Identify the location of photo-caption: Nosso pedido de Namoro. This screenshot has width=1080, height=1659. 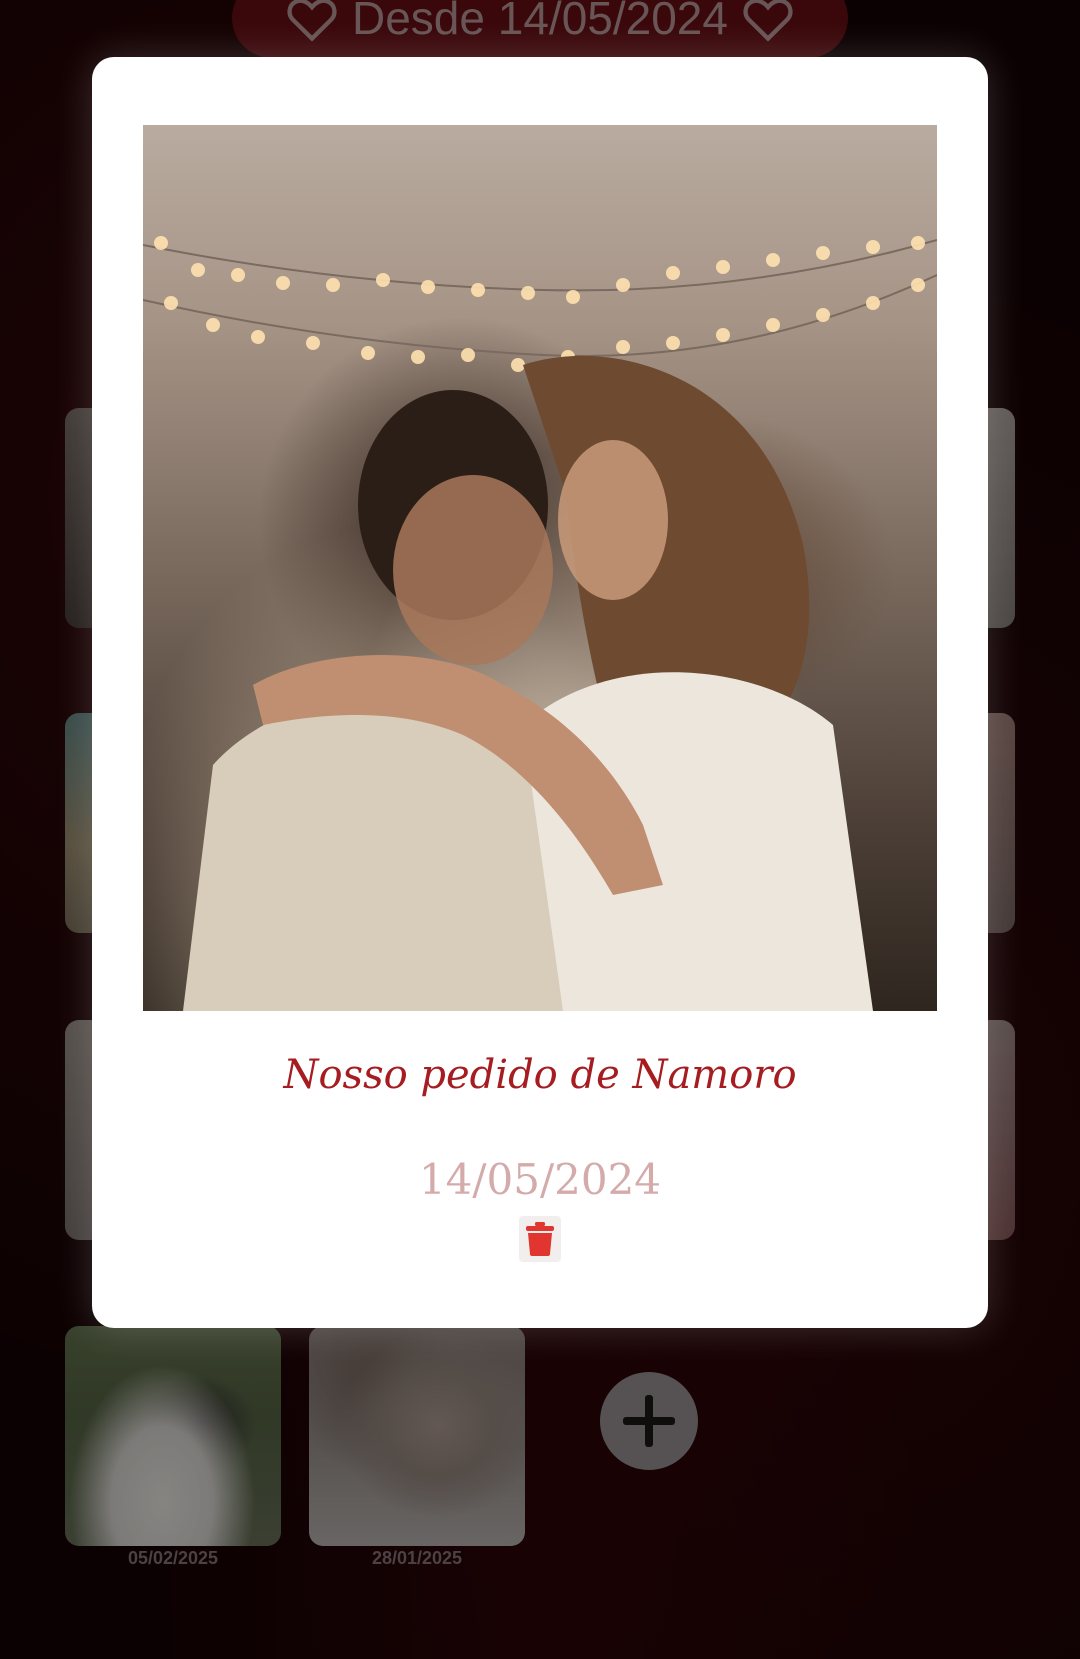
(540, 1075).